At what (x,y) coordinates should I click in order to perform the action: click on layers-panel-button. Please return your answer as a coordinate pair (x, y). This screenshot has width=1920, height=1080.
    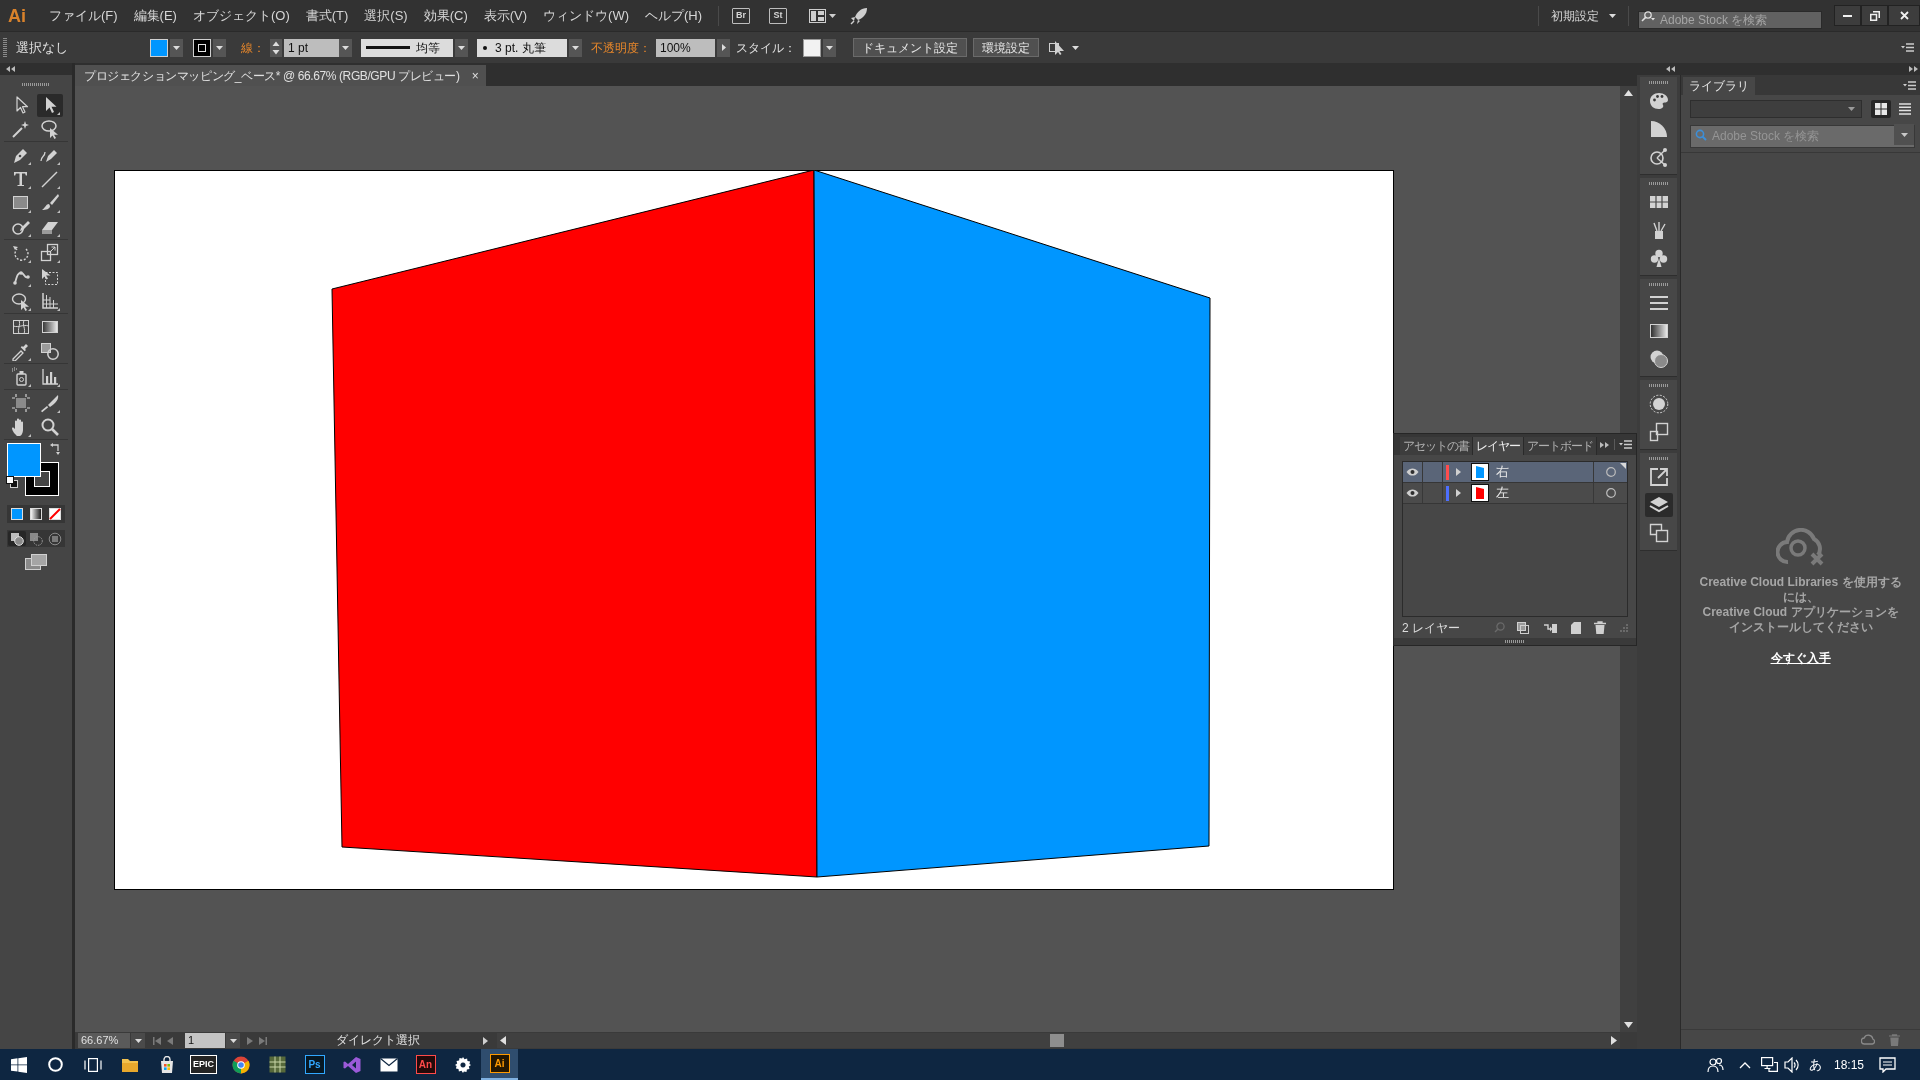
    Looking at the image, I should click on (1658, 505).